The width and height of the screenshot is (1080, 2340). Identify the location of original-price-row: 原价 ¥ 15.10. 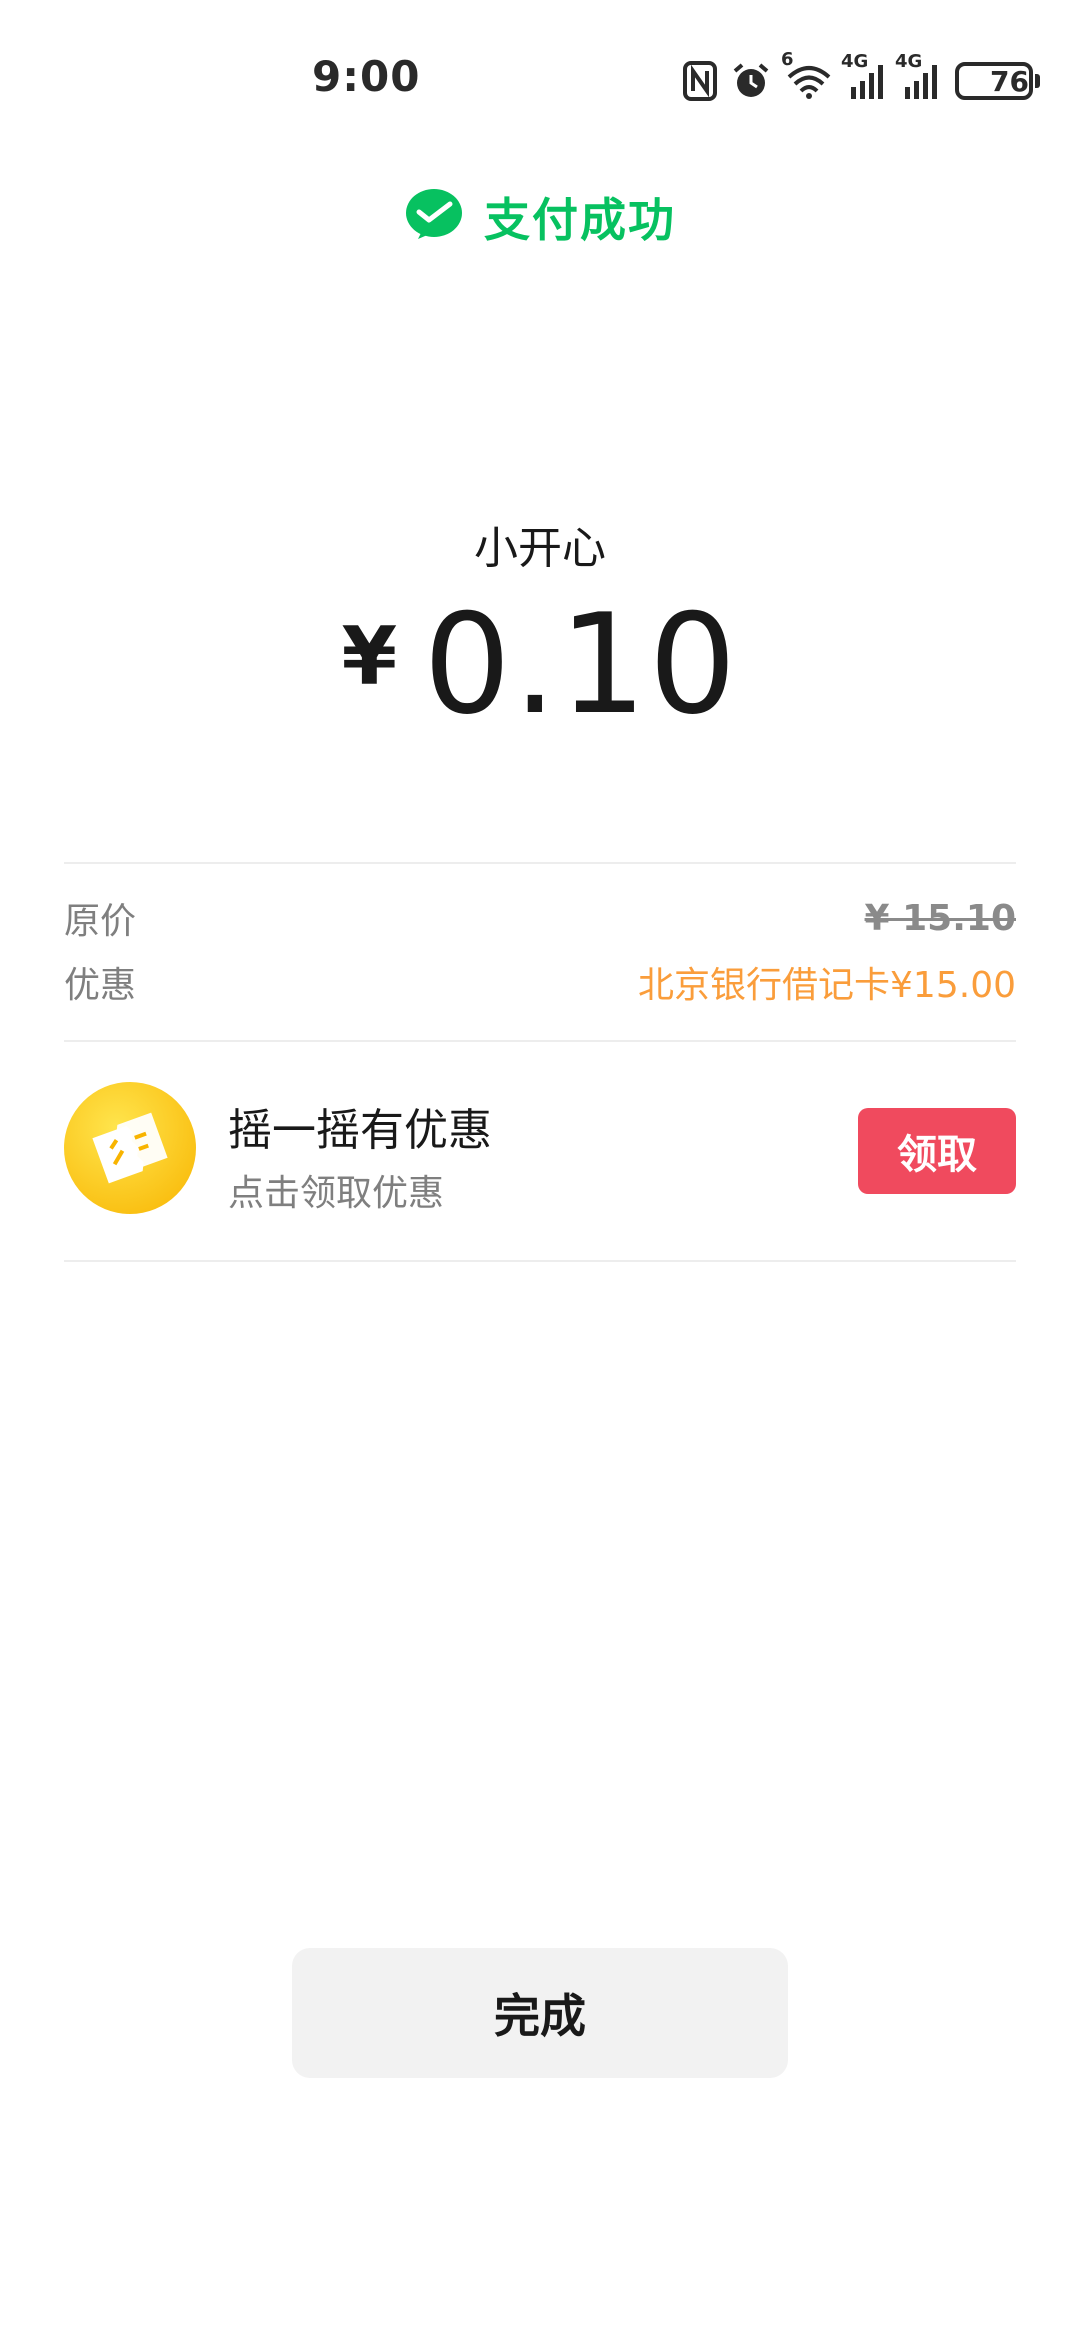
(540, 918).